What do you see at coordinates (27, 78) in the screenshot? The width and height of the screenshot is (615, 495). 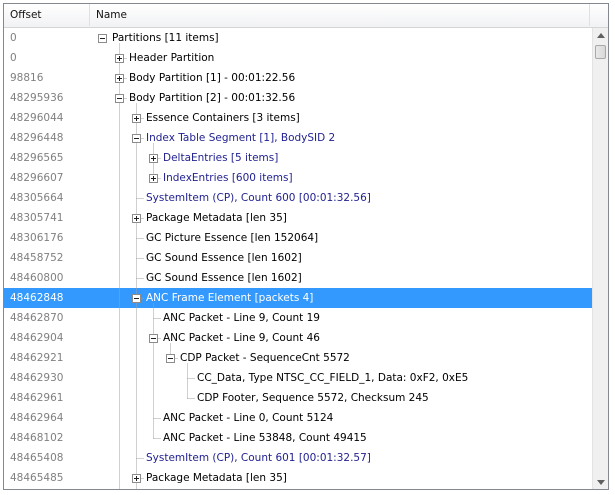 I see `row-offset: 98816` at bounding box center [27, 78].